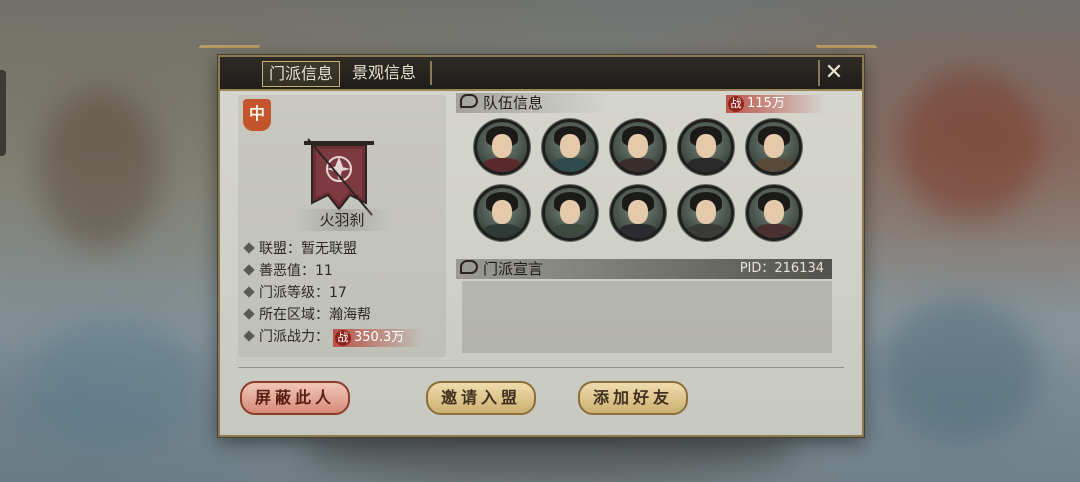 This screenshot has width=1080, height=482. I want to click on sect-banner-icon, so click(339, 177).